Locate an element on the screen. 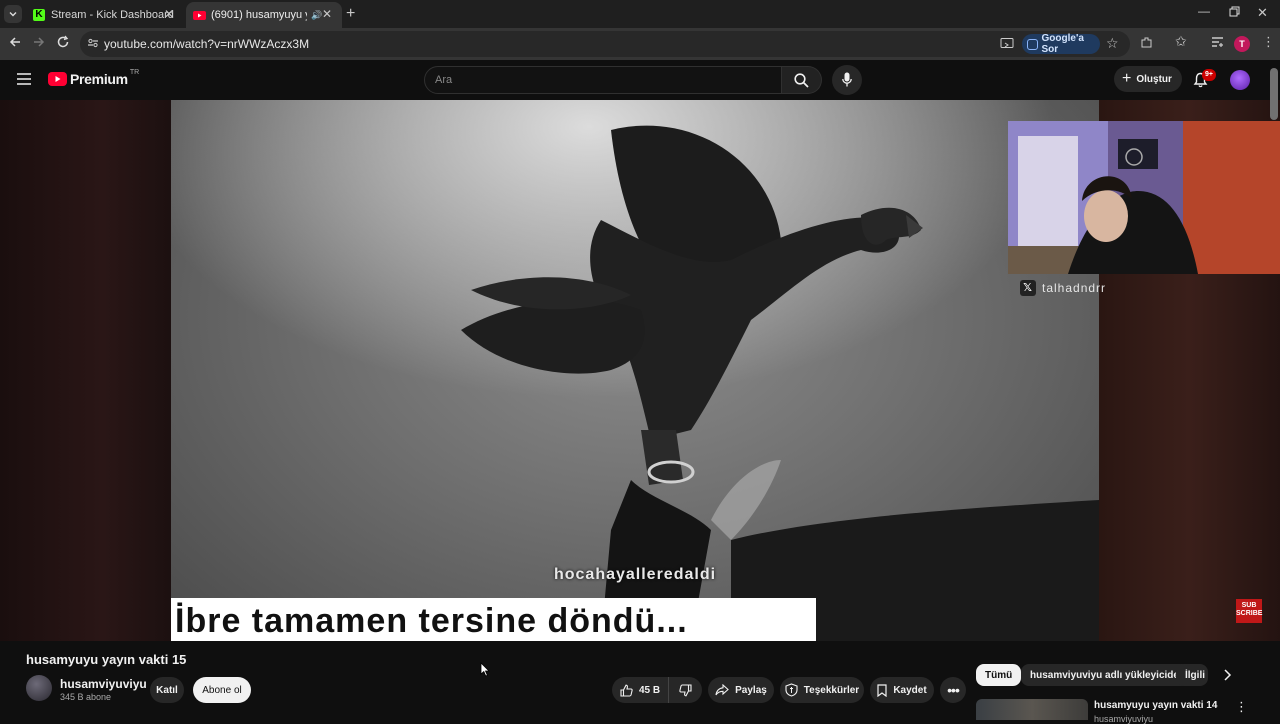 The image size is (1280, 724). join-button: Katıl is located at coordinates (167, 690).